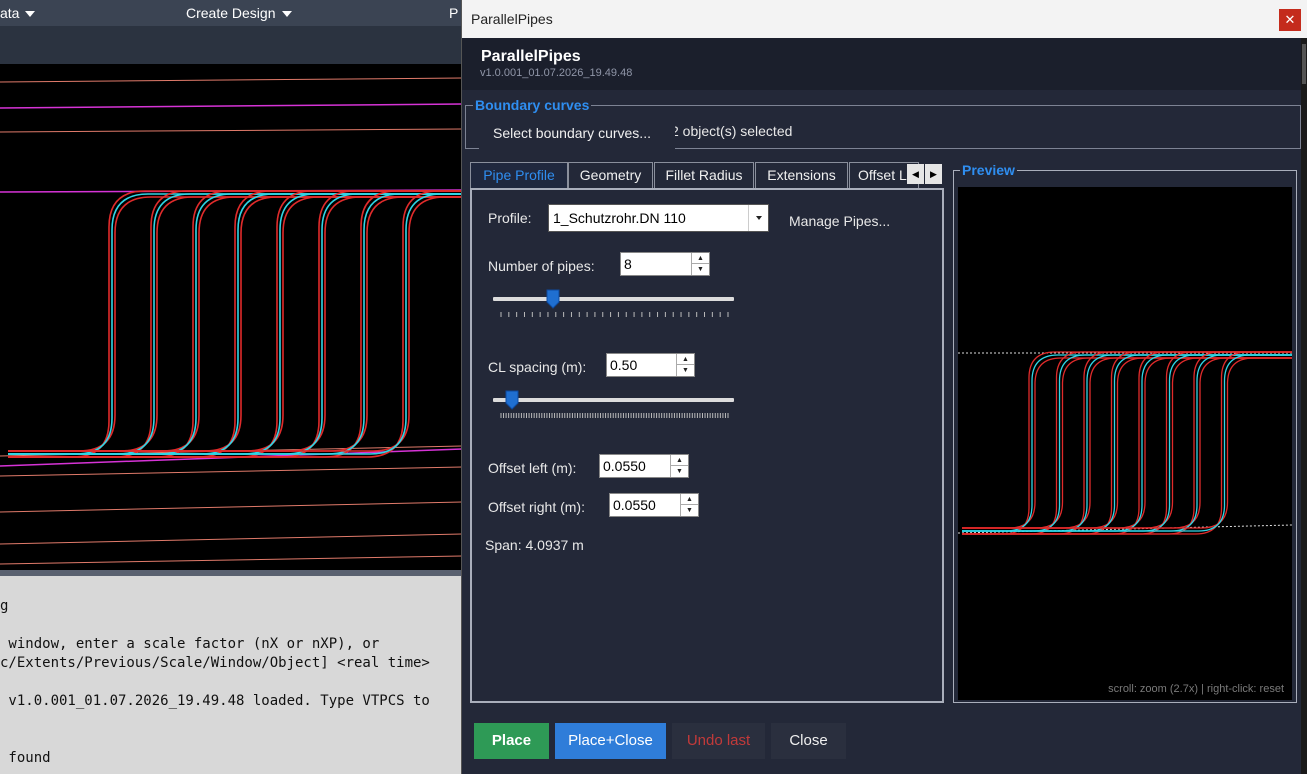 The height and width of the screenshot is (774, 1307). Describe the element at coordinates (884, 19) in the screenshot. I see `title-bar: ParallelPipes ✕` at that location.